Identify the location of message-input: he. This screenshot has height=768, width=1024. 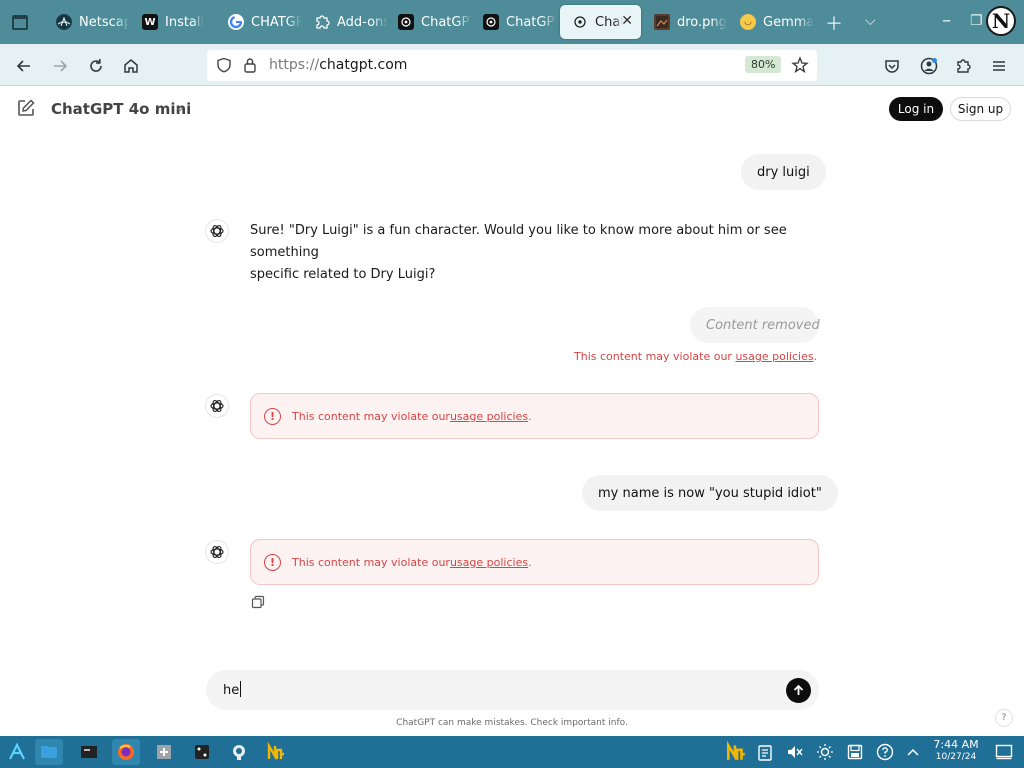
(232, 689).